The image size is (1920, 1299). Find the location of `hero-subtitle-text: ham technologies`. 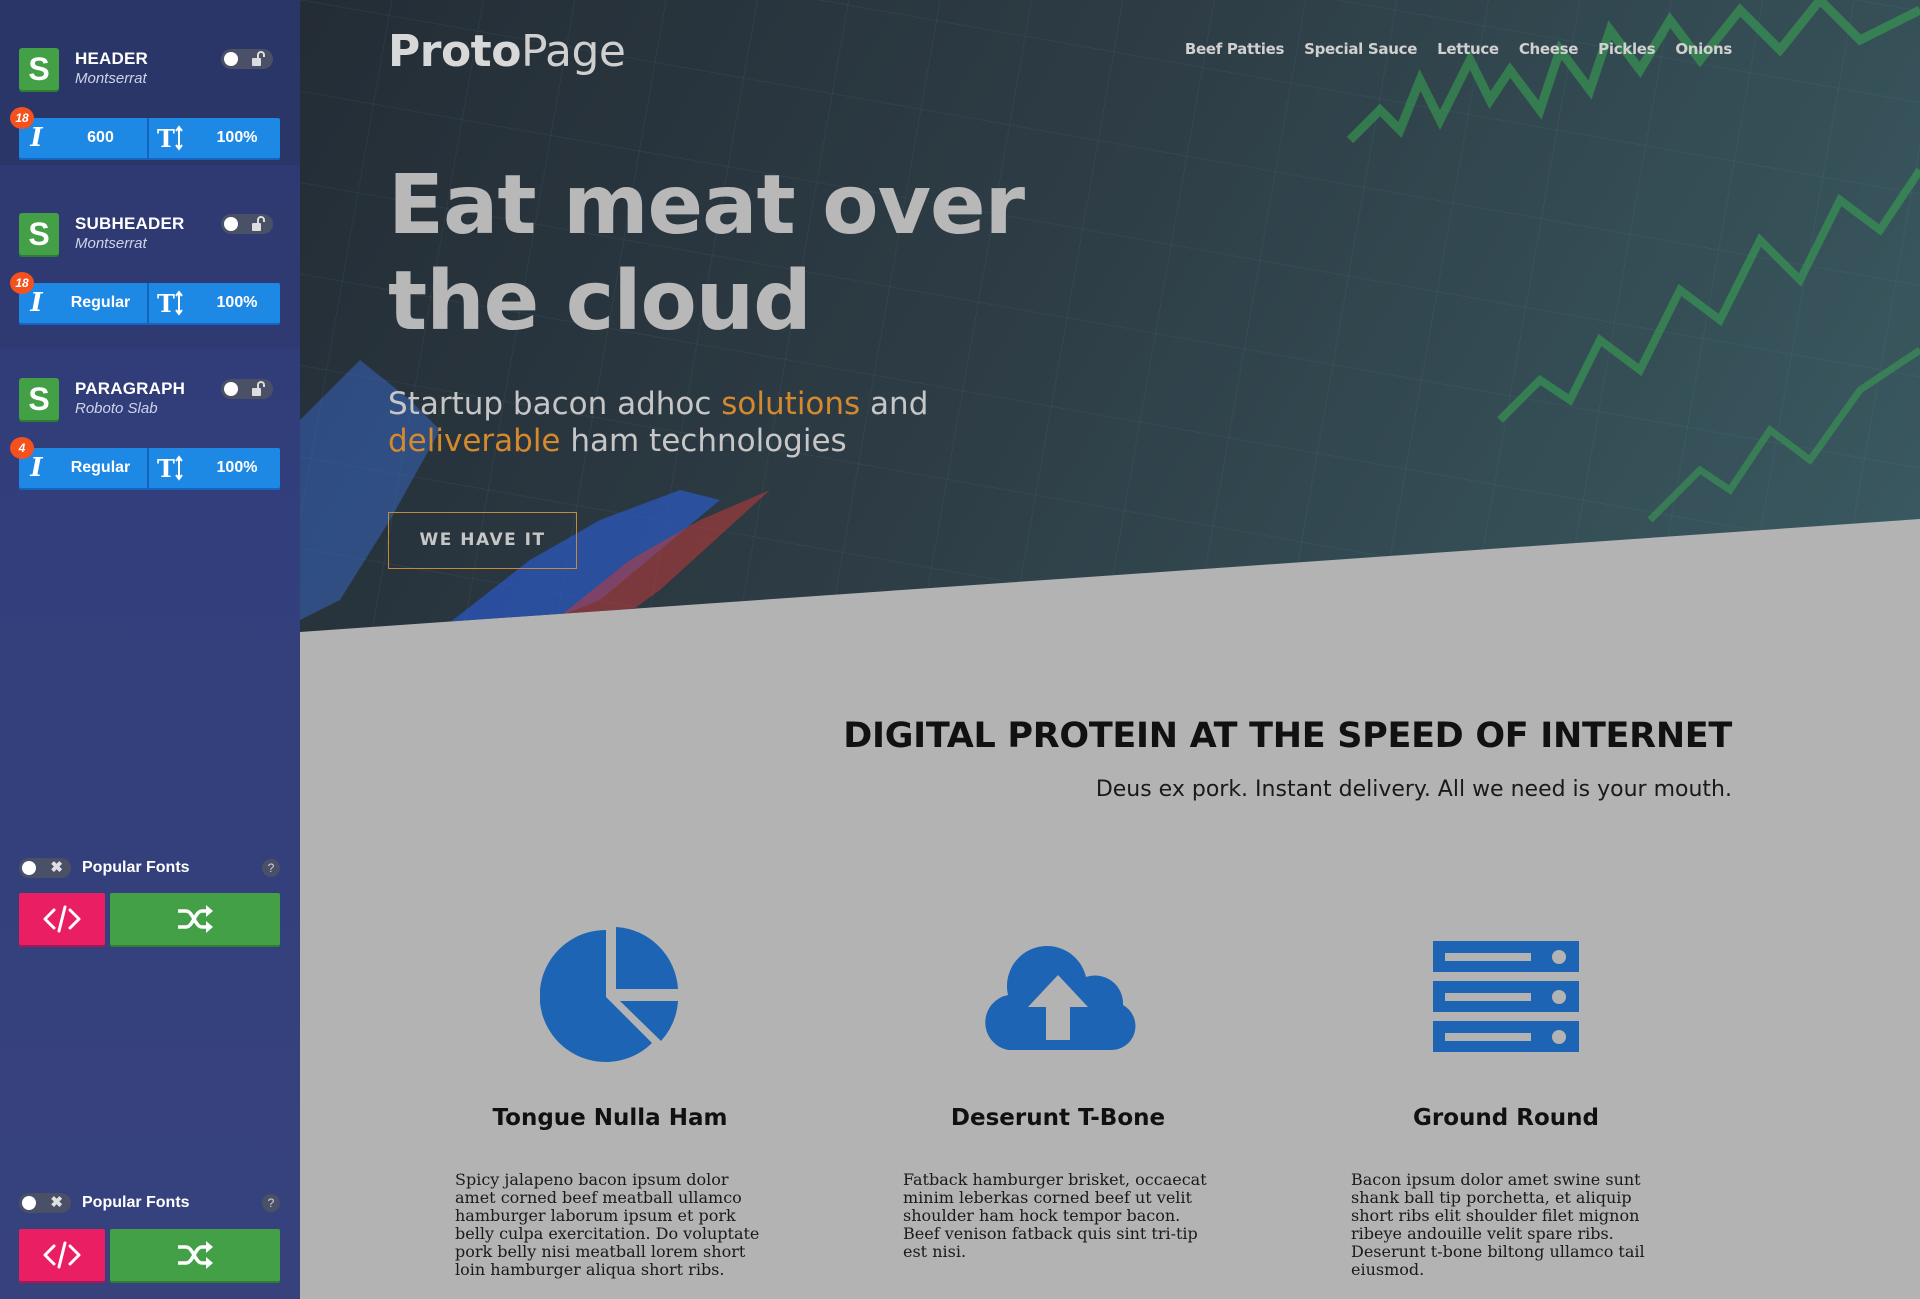

hero-subtitle-text: ham technologies is located at coordinates (703, 441).